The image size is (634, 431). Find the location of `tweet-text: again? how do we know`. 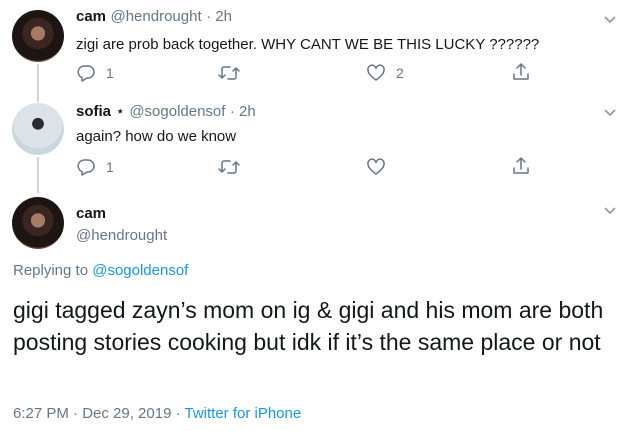

tweet-text: again? how do we know is located at coordinates (156, 136).